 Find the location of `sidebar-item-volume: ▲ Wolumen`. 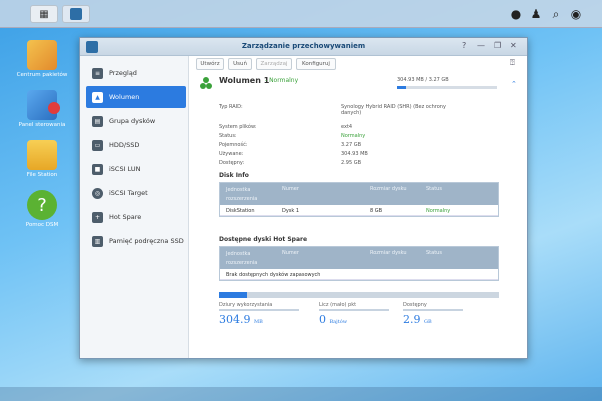

sidebar-item-volume: ▲ Wolumen is located at coordinates (136, 97).